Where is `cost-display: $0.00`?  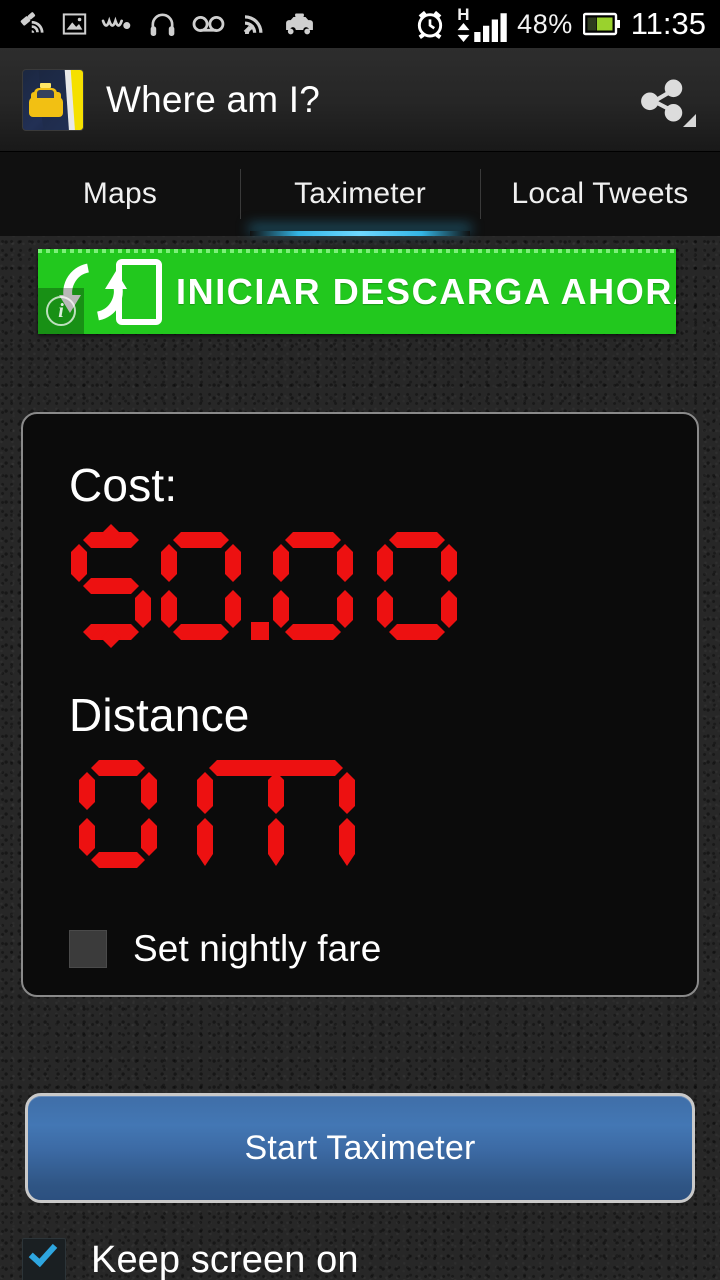
cost-display: $0.00 is located at coordinates (383, 589).